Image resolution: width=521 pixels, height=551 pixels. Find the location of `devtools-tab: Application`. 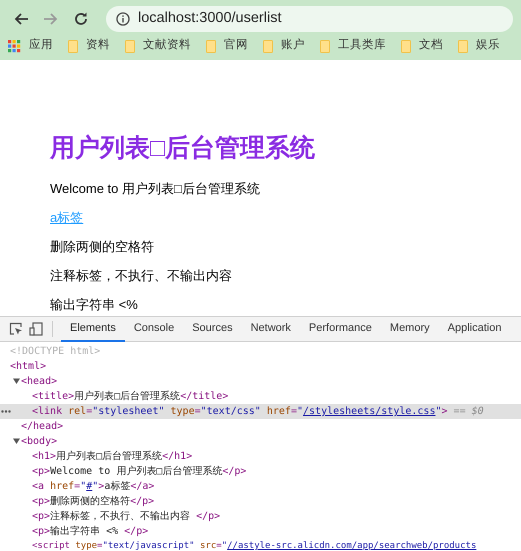

devtools-tab: Application is located at coordinates (474, 329).